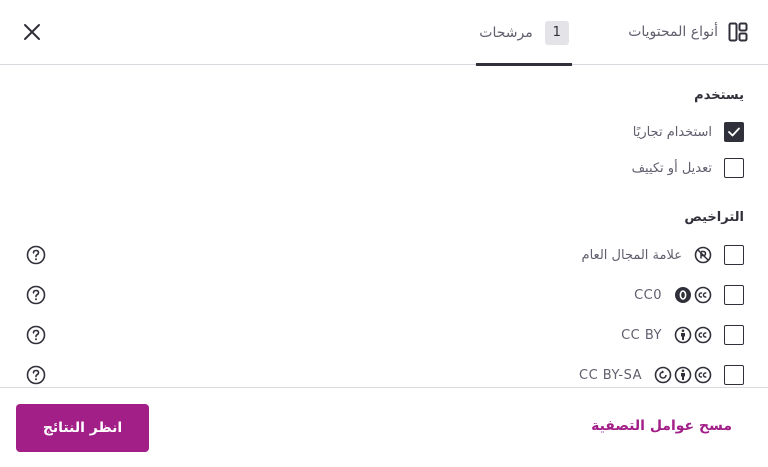 This screenshot has height=467, width=768. Describe the element at coordinates (734, 168) in the screenshot. I see `checkbox-modify-adapt` at that location.